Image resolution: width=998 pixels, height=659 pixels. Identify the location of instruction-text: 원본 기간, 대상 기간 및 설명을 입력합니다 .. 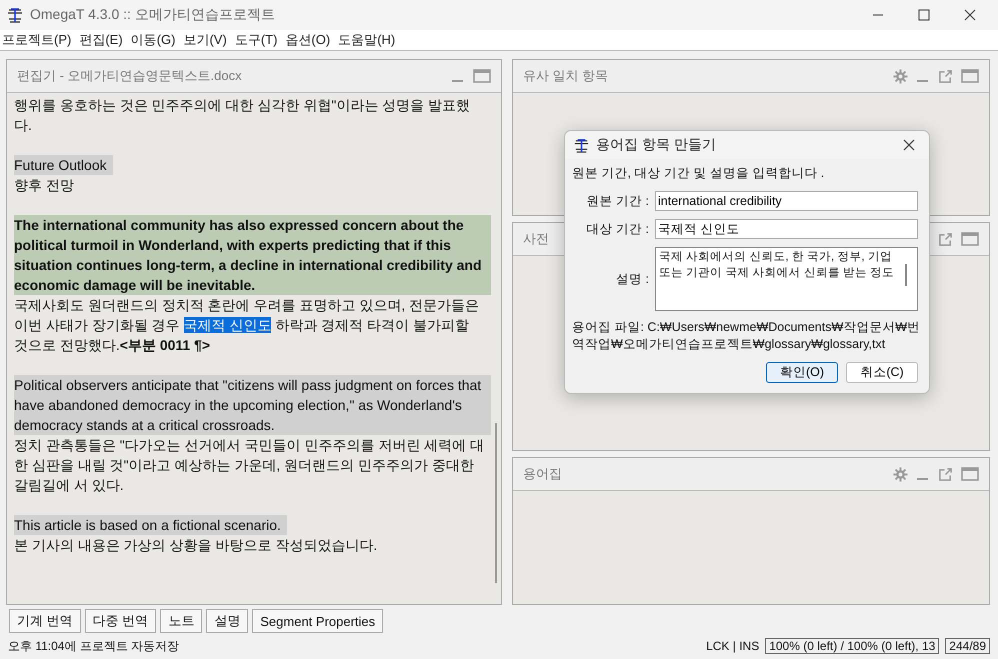
(699, 173).